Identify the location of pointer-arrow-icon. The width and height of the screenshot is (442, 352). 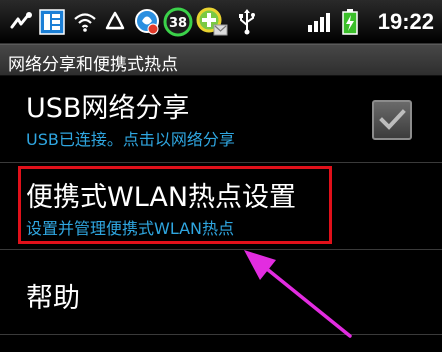
(298, 294).